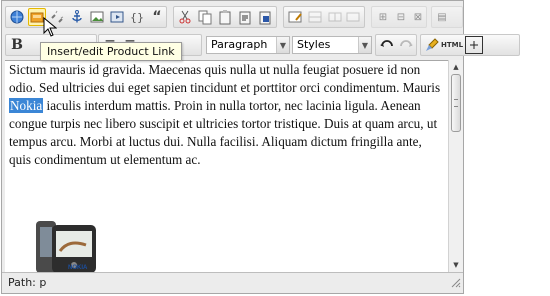  Describe the element at coordinates (295, 17) in the screenshot. I see `table-edit-icon` at that location.